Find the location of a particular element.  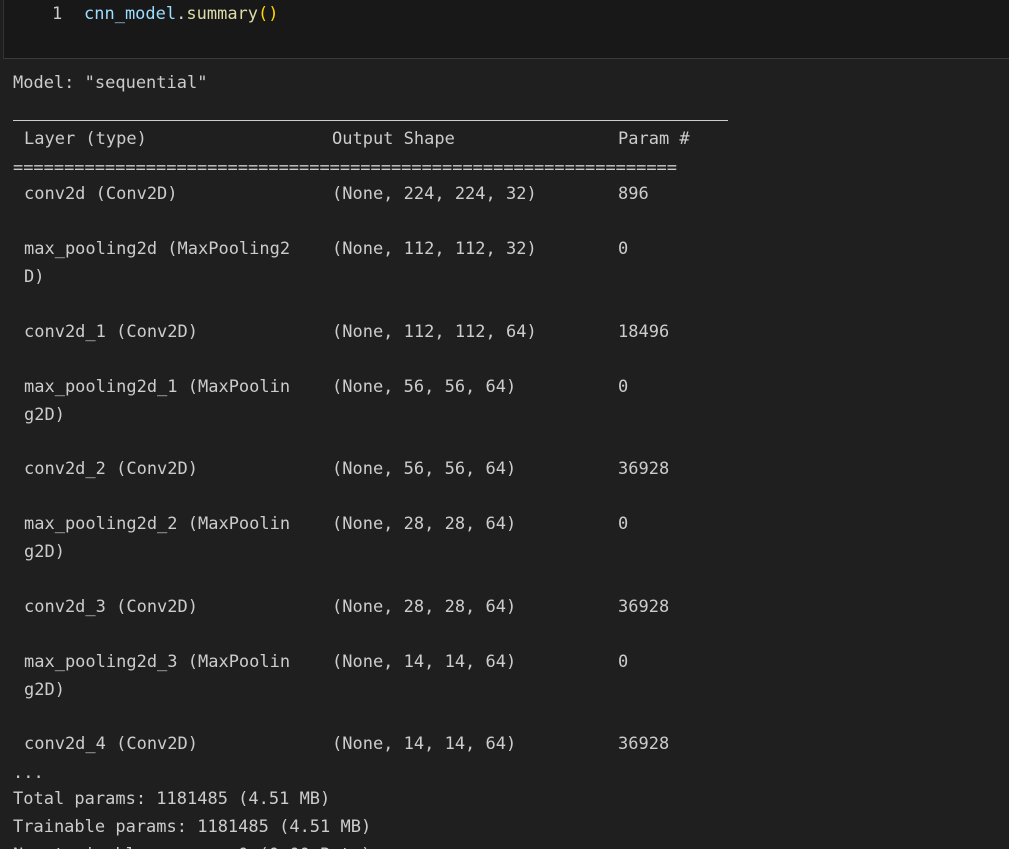

header-param: Param # is located at coordinates (654, 139).